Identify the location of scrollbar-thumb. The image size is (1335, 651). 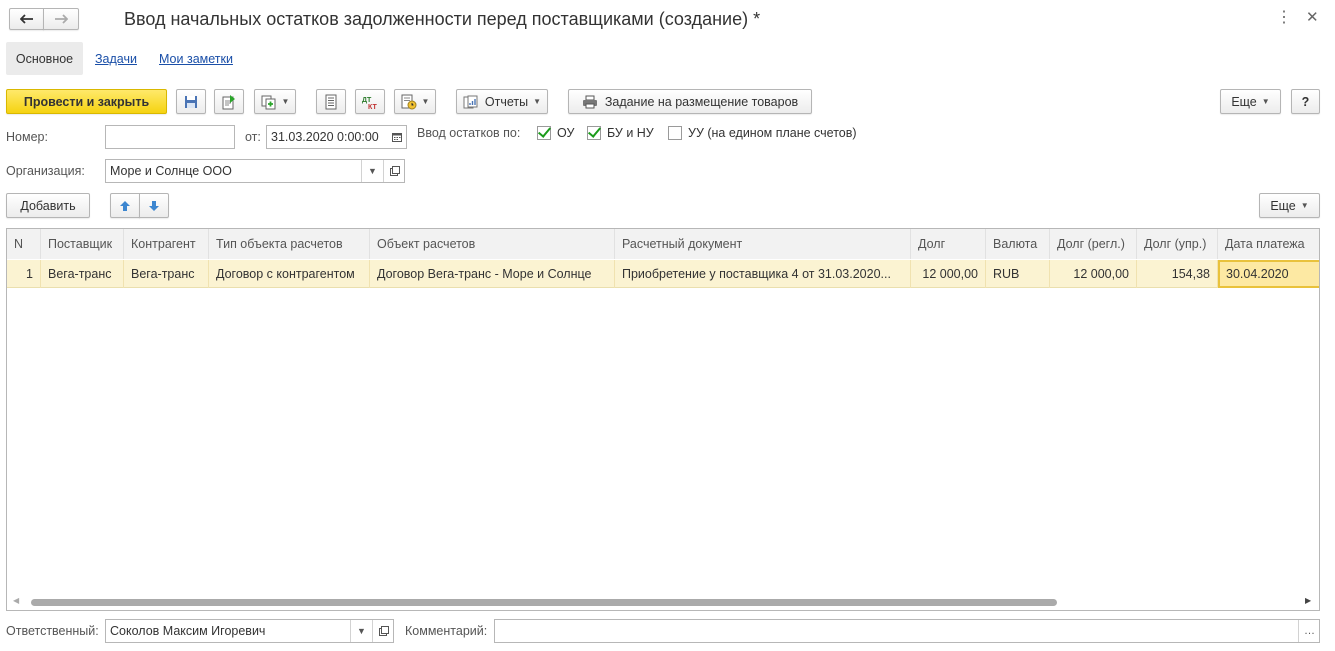
(544, 602).